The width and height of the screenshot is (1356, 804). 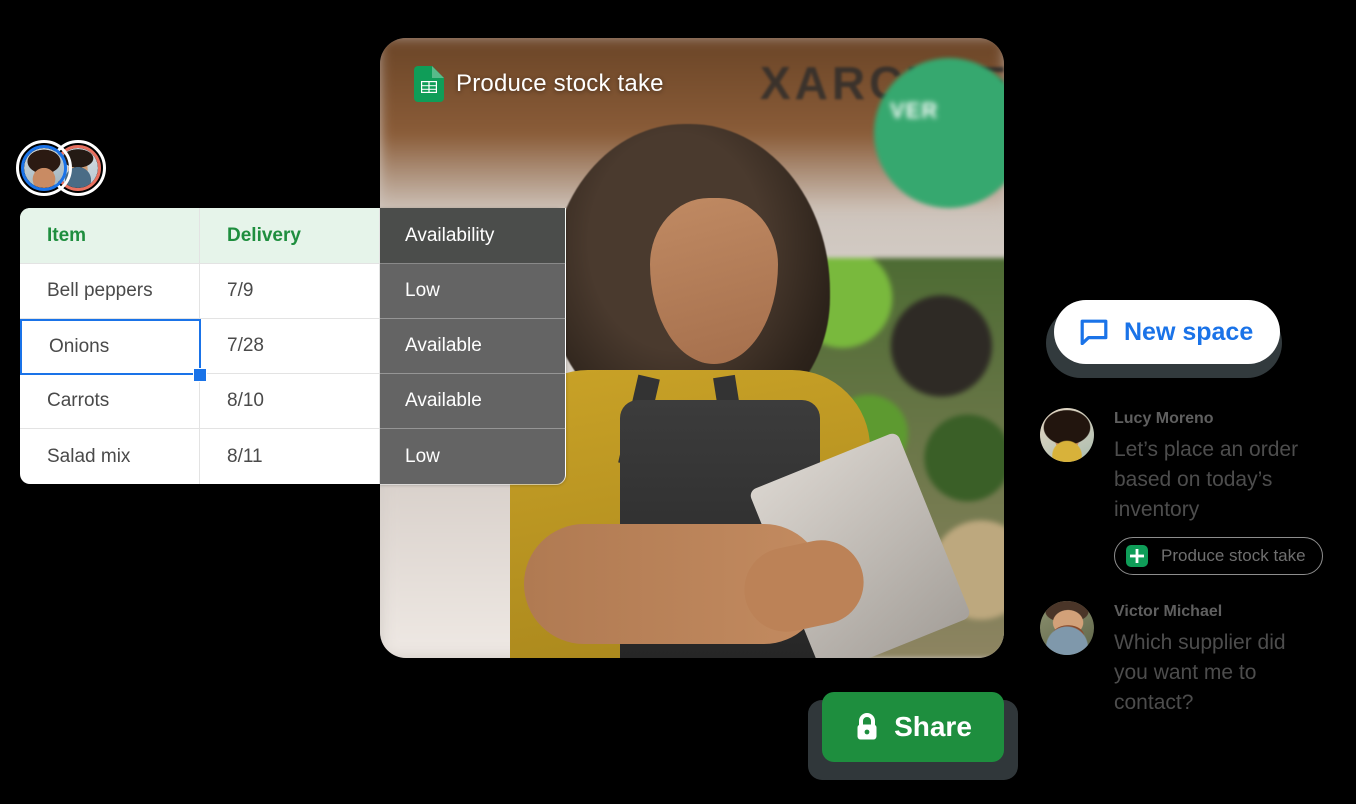 I want to click on avatar-image, so click(x=44, y=168).